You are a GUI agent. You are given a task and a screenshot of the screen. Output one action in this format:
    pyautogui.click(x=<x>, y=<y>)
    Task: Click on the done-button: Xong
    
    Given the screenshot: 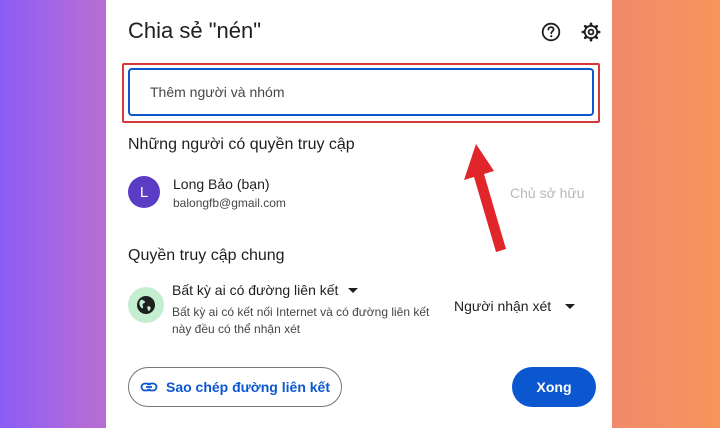 What is the action you would take?
    pyautogui.click(x=554, y=387)
    